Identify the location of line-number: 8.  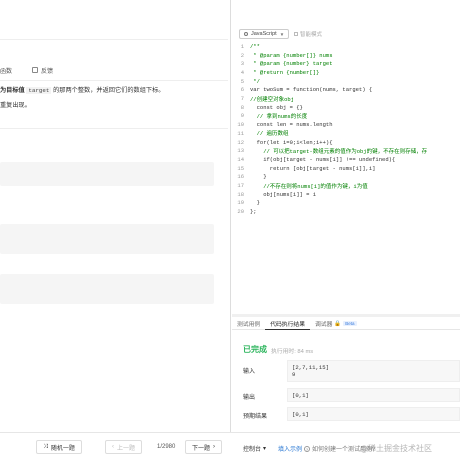
(242, 107).